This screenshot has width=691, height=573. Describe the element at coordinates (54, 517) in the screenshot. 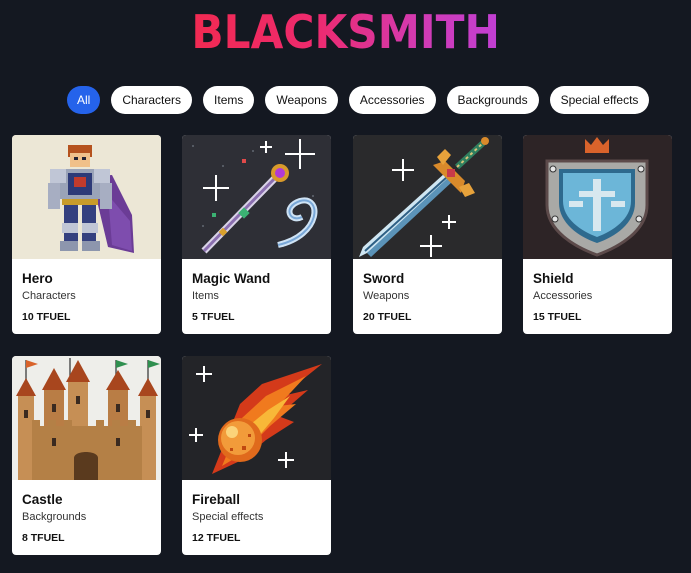

I see `product-category: Backgrounds` at that location.